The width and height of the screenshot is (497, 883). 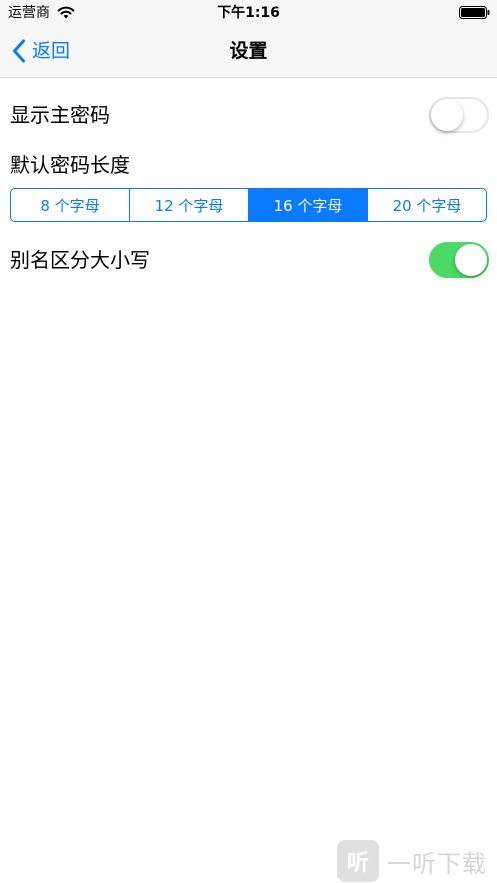 I want to click on segment-20-letters: 20 个字母, so click(x=426, y=205).